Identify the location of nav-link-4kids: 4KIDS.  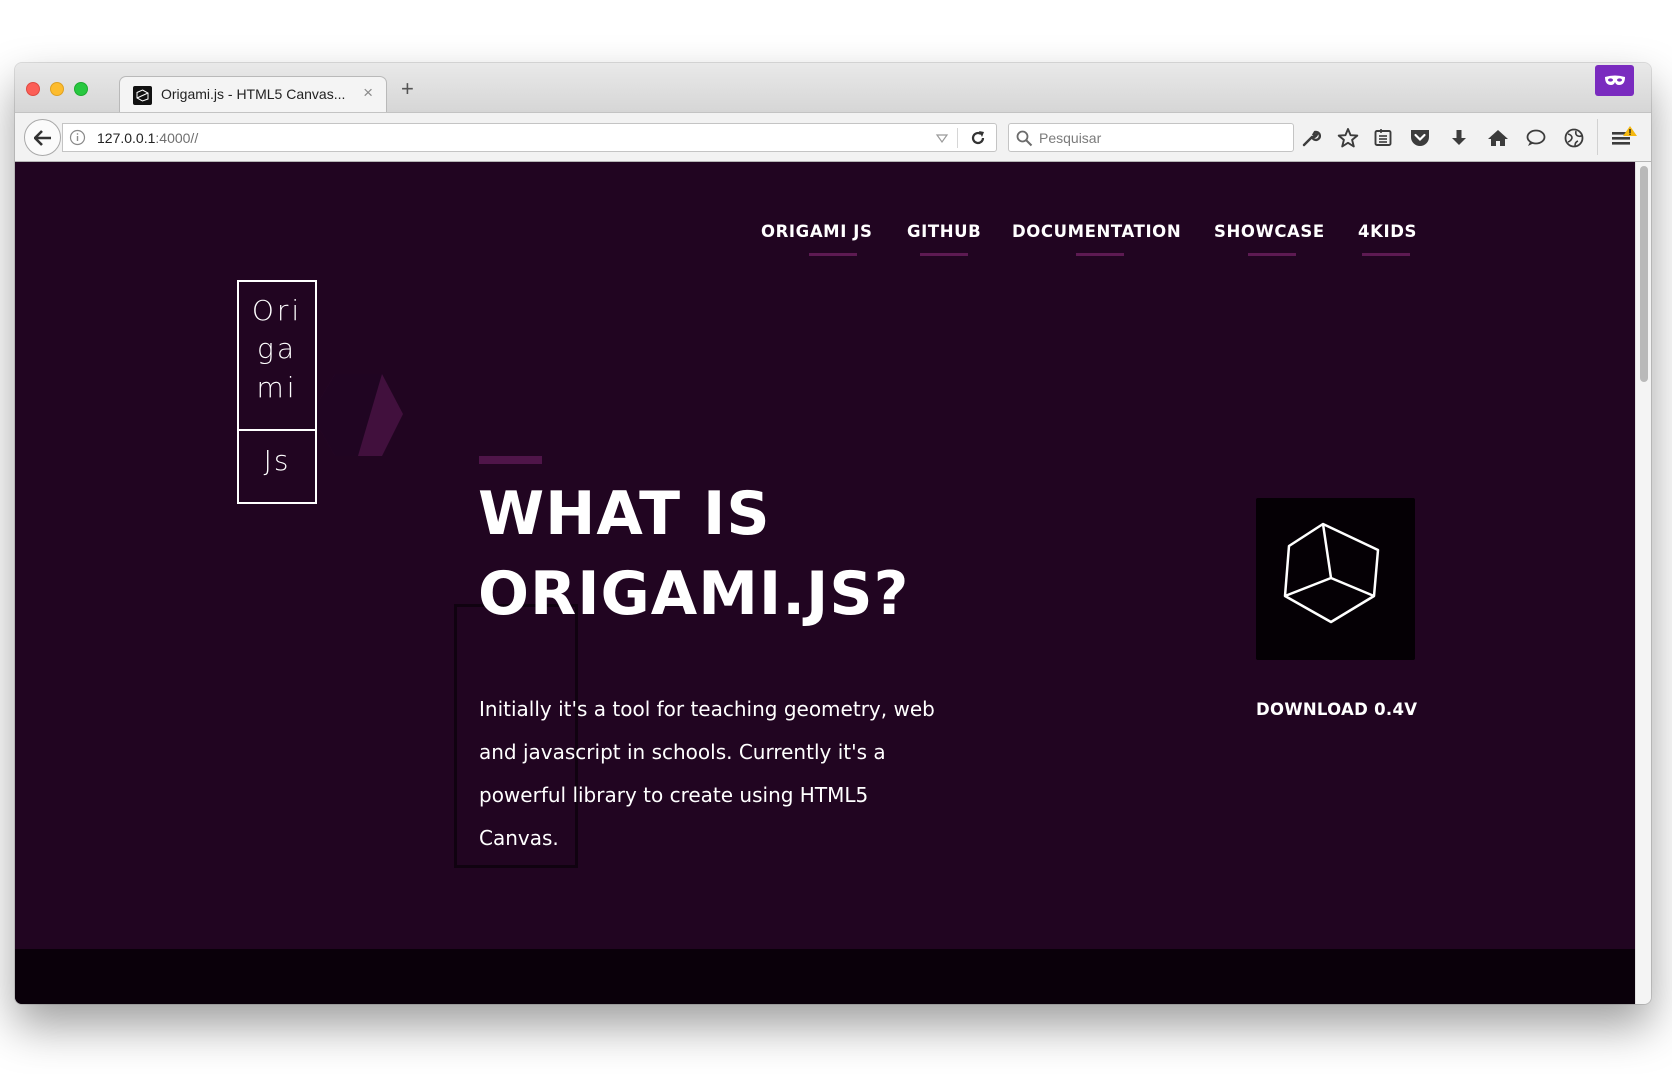
(1387, 231).